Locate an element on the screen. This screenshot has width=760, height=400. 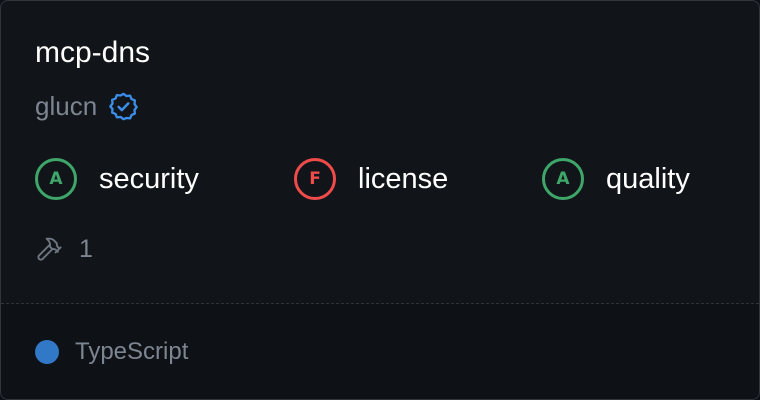
tools-row: 1 is located at coordinates (64, 249).